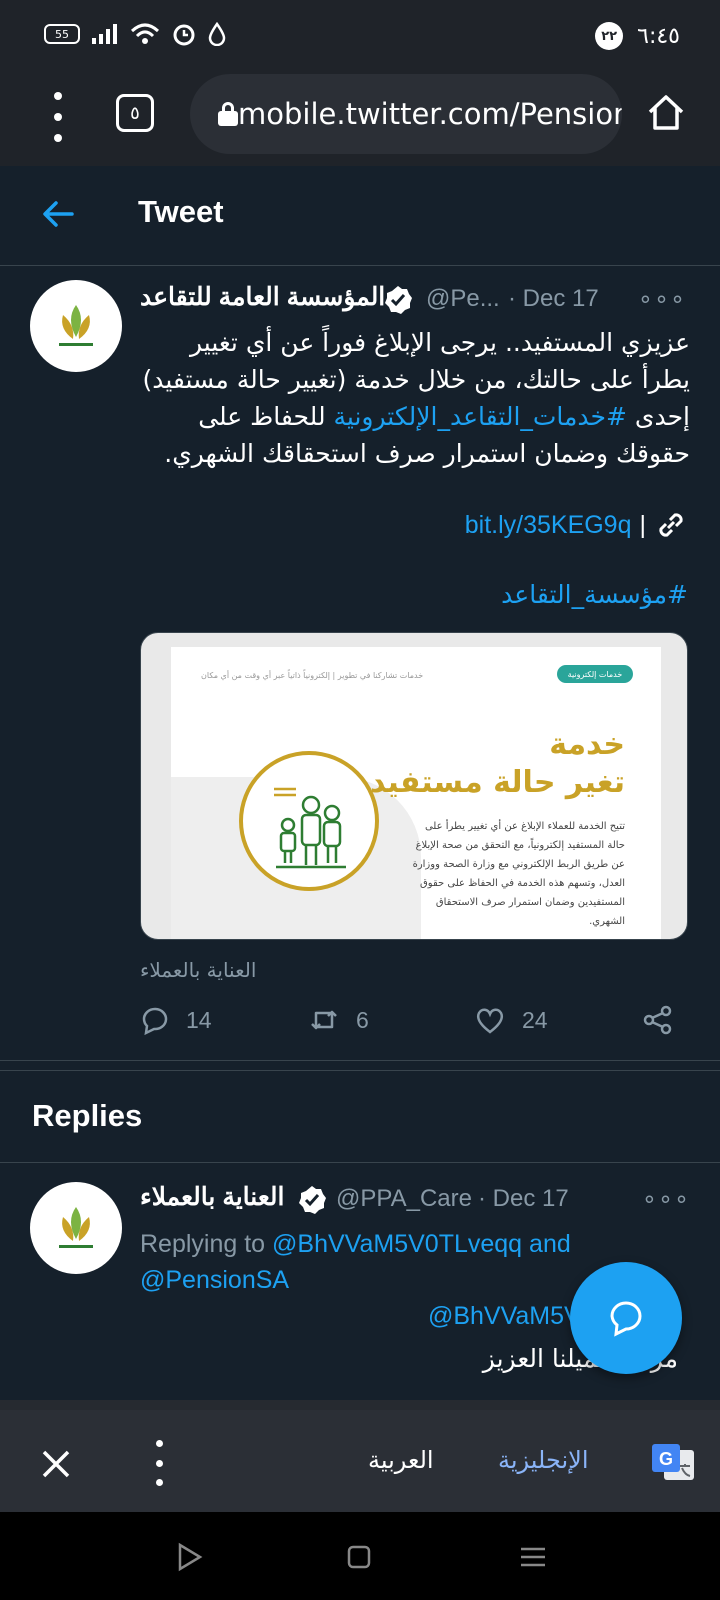 The width and height of the screenshot is (720, 1600). What do you see at coordinates (480, 416) in the screenshot?
I see `hashtag-link: #خدمات_التقاعد_الإلكترونية` at bounding box center [480, 416].